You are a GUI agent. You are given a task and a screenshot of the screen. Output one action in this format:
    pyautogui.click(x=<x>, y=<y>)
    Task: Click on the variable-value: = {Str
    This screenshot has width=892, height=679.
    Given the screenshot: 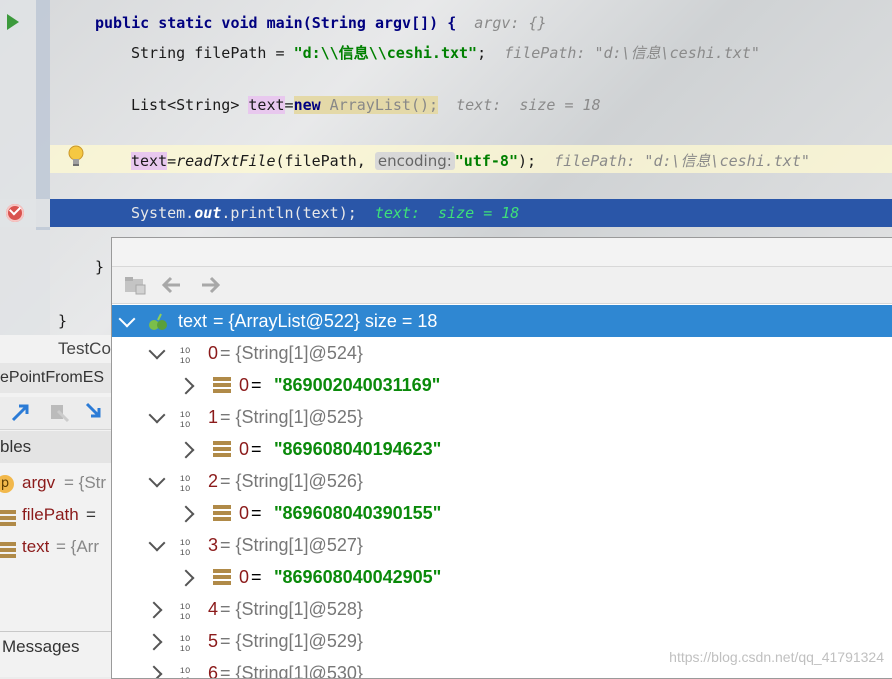 What is the action you would take?
    pyautogui.click(x=85, y=482)
    